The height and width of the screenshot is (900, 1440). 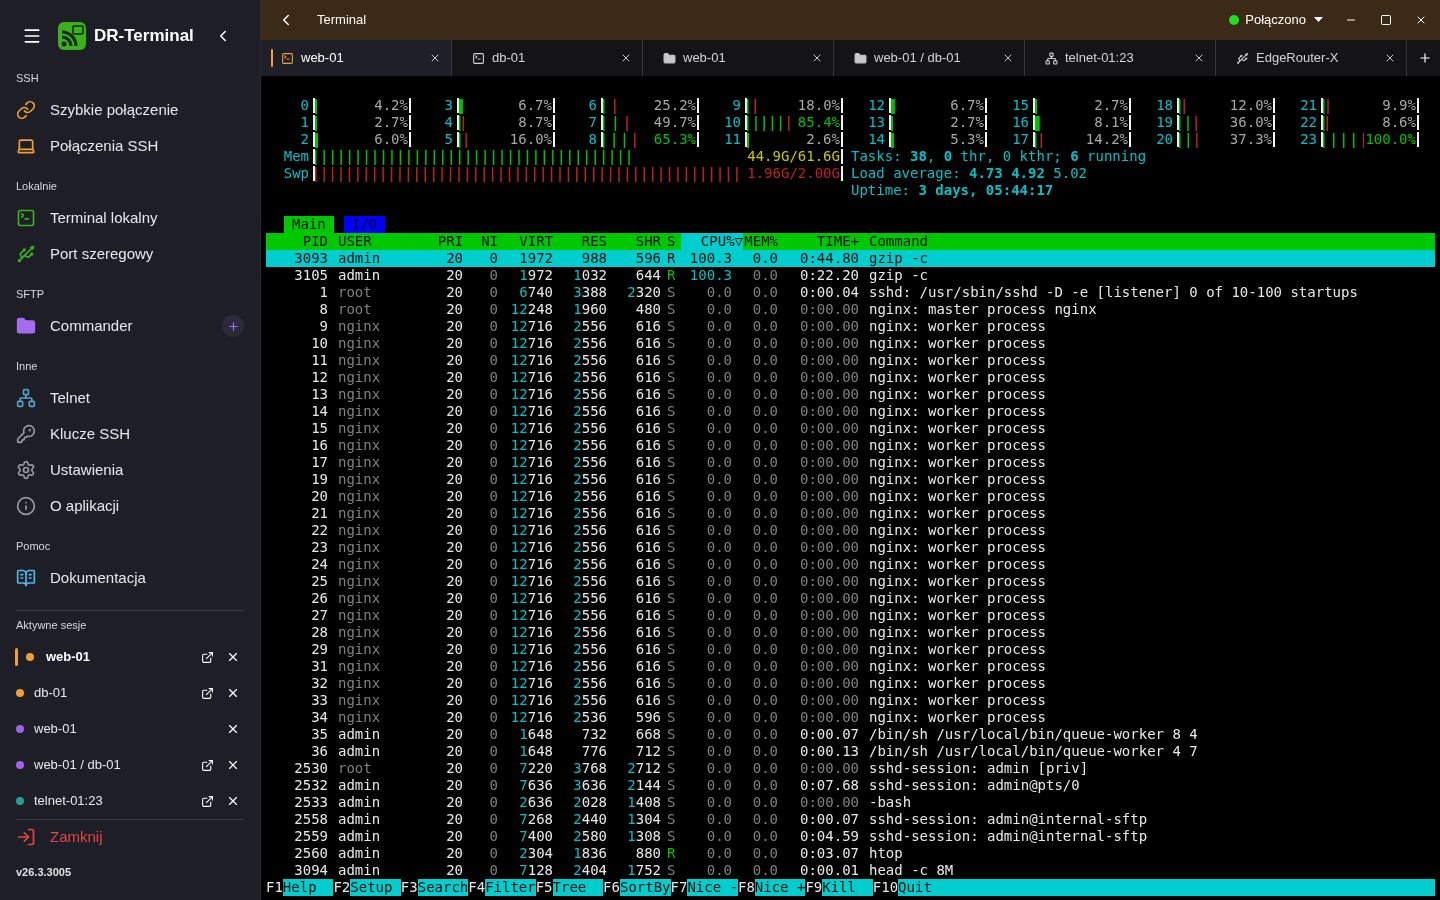 I want to click on table-row: 22 nginx 20 0 12716 2556 616 S 0.0 0.0 0:00.00 nginx: worker process, so click(x=850, y=530).